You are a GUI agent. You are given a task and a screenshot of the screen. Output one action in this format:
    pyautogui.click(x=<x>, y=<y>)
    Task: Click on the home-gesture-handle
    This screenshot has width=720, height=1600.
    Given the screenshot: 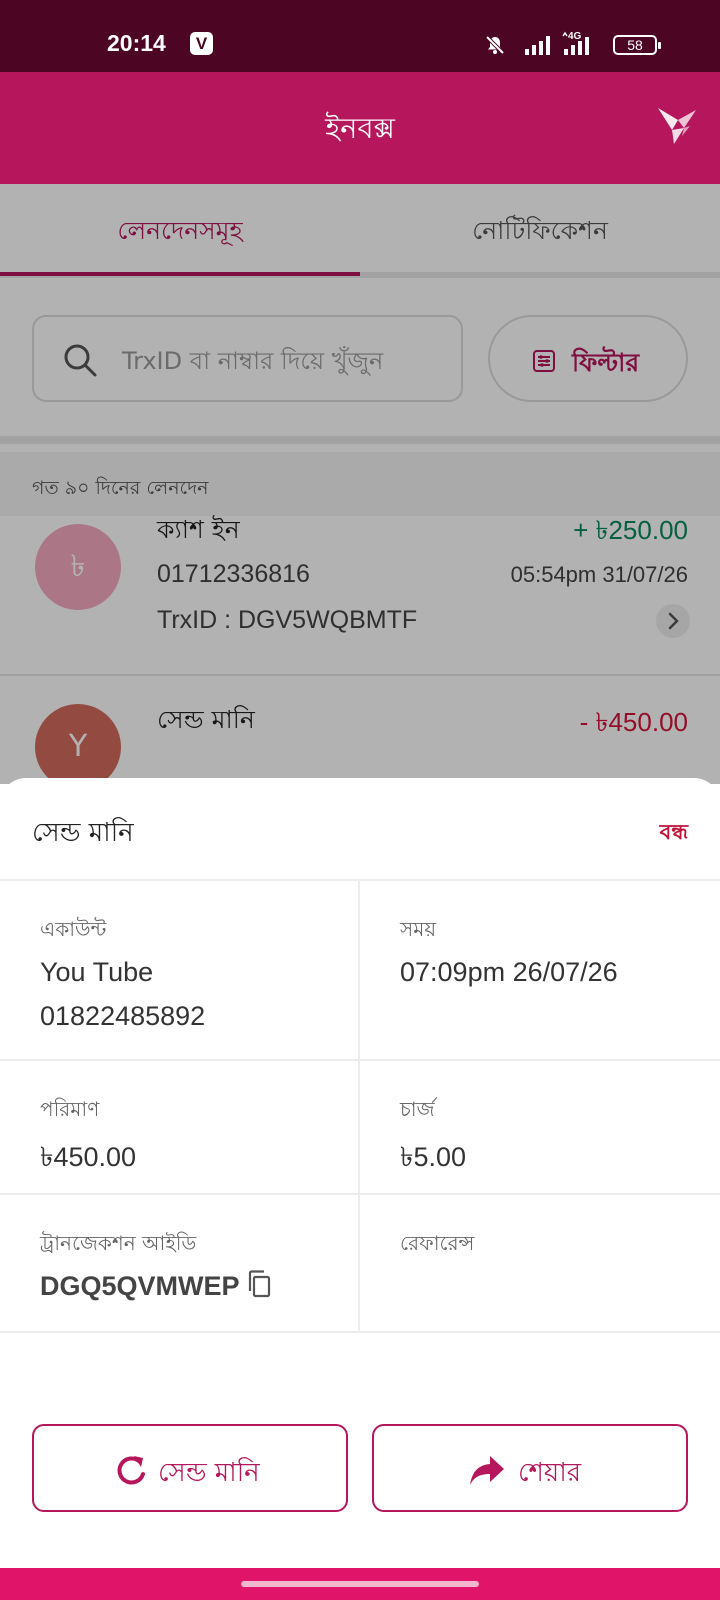 What is the action you would take?
    pyautogui.click(x=360, y=1584)
    